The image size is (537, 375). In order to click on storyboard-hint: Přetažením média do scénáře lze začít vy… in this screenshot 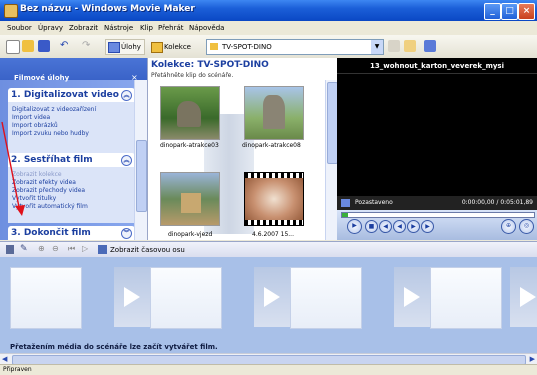, I will do `click(114, 347)`.